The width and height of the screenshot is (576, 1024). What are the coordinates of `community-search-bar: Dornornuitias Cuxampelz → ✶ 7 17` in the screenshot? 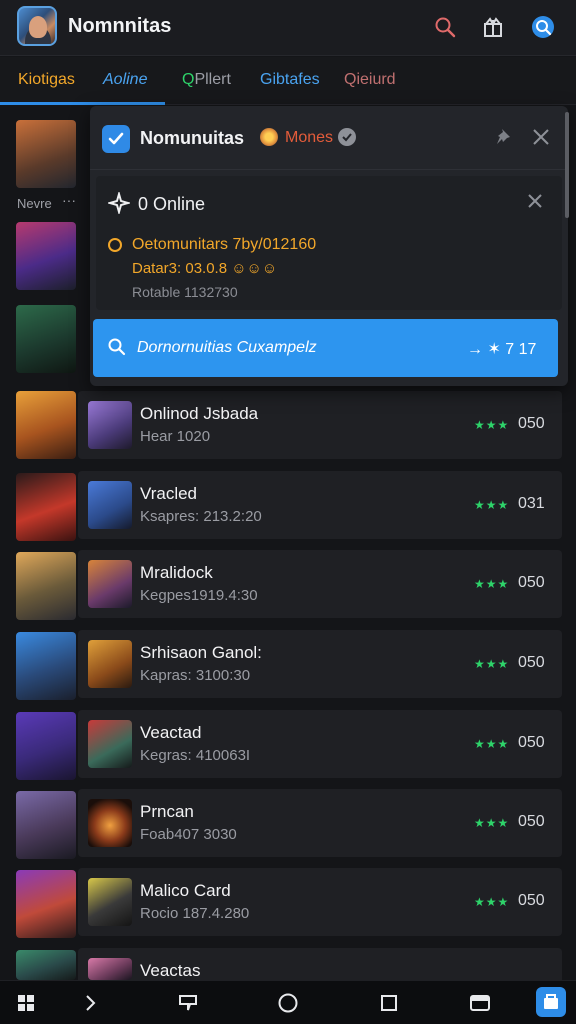 It's located at (325, 348).